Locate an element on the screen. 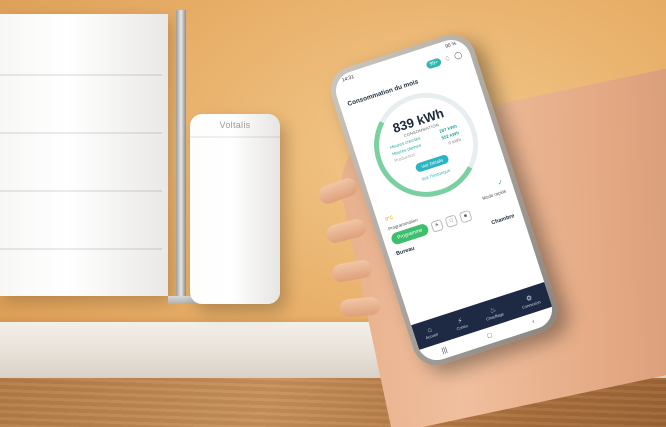 This screenshot has width=666, height=427. nav-item-home: ⌂ Accueil is located at coordinates (431, 332).